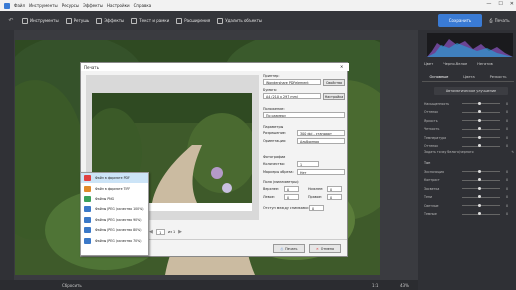 The width and height of the screenshot is (516, 290). Describe the element at coordinates (118, 240) in the screenshot. I see `dropdown-item-label: Файлы JPEG (качество 70%)` at that location.